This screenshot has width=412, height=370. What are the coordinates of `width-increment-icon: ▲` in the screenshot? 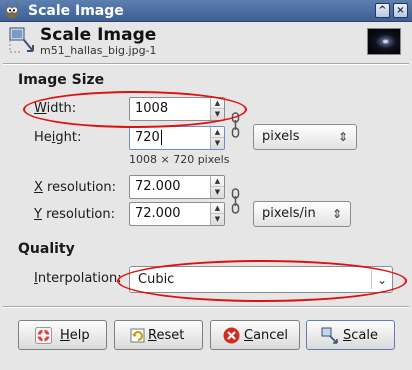 It's located at (217, 103).